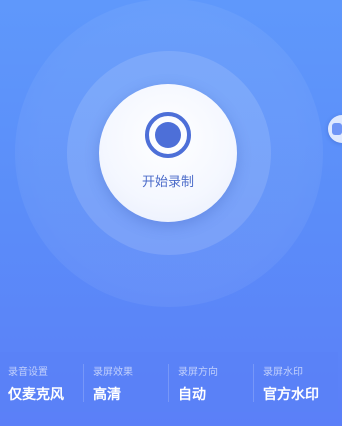 The height and width of the screenshot is (426, 342). I want to click on setting-title: 录音设置, so click(28, 372).